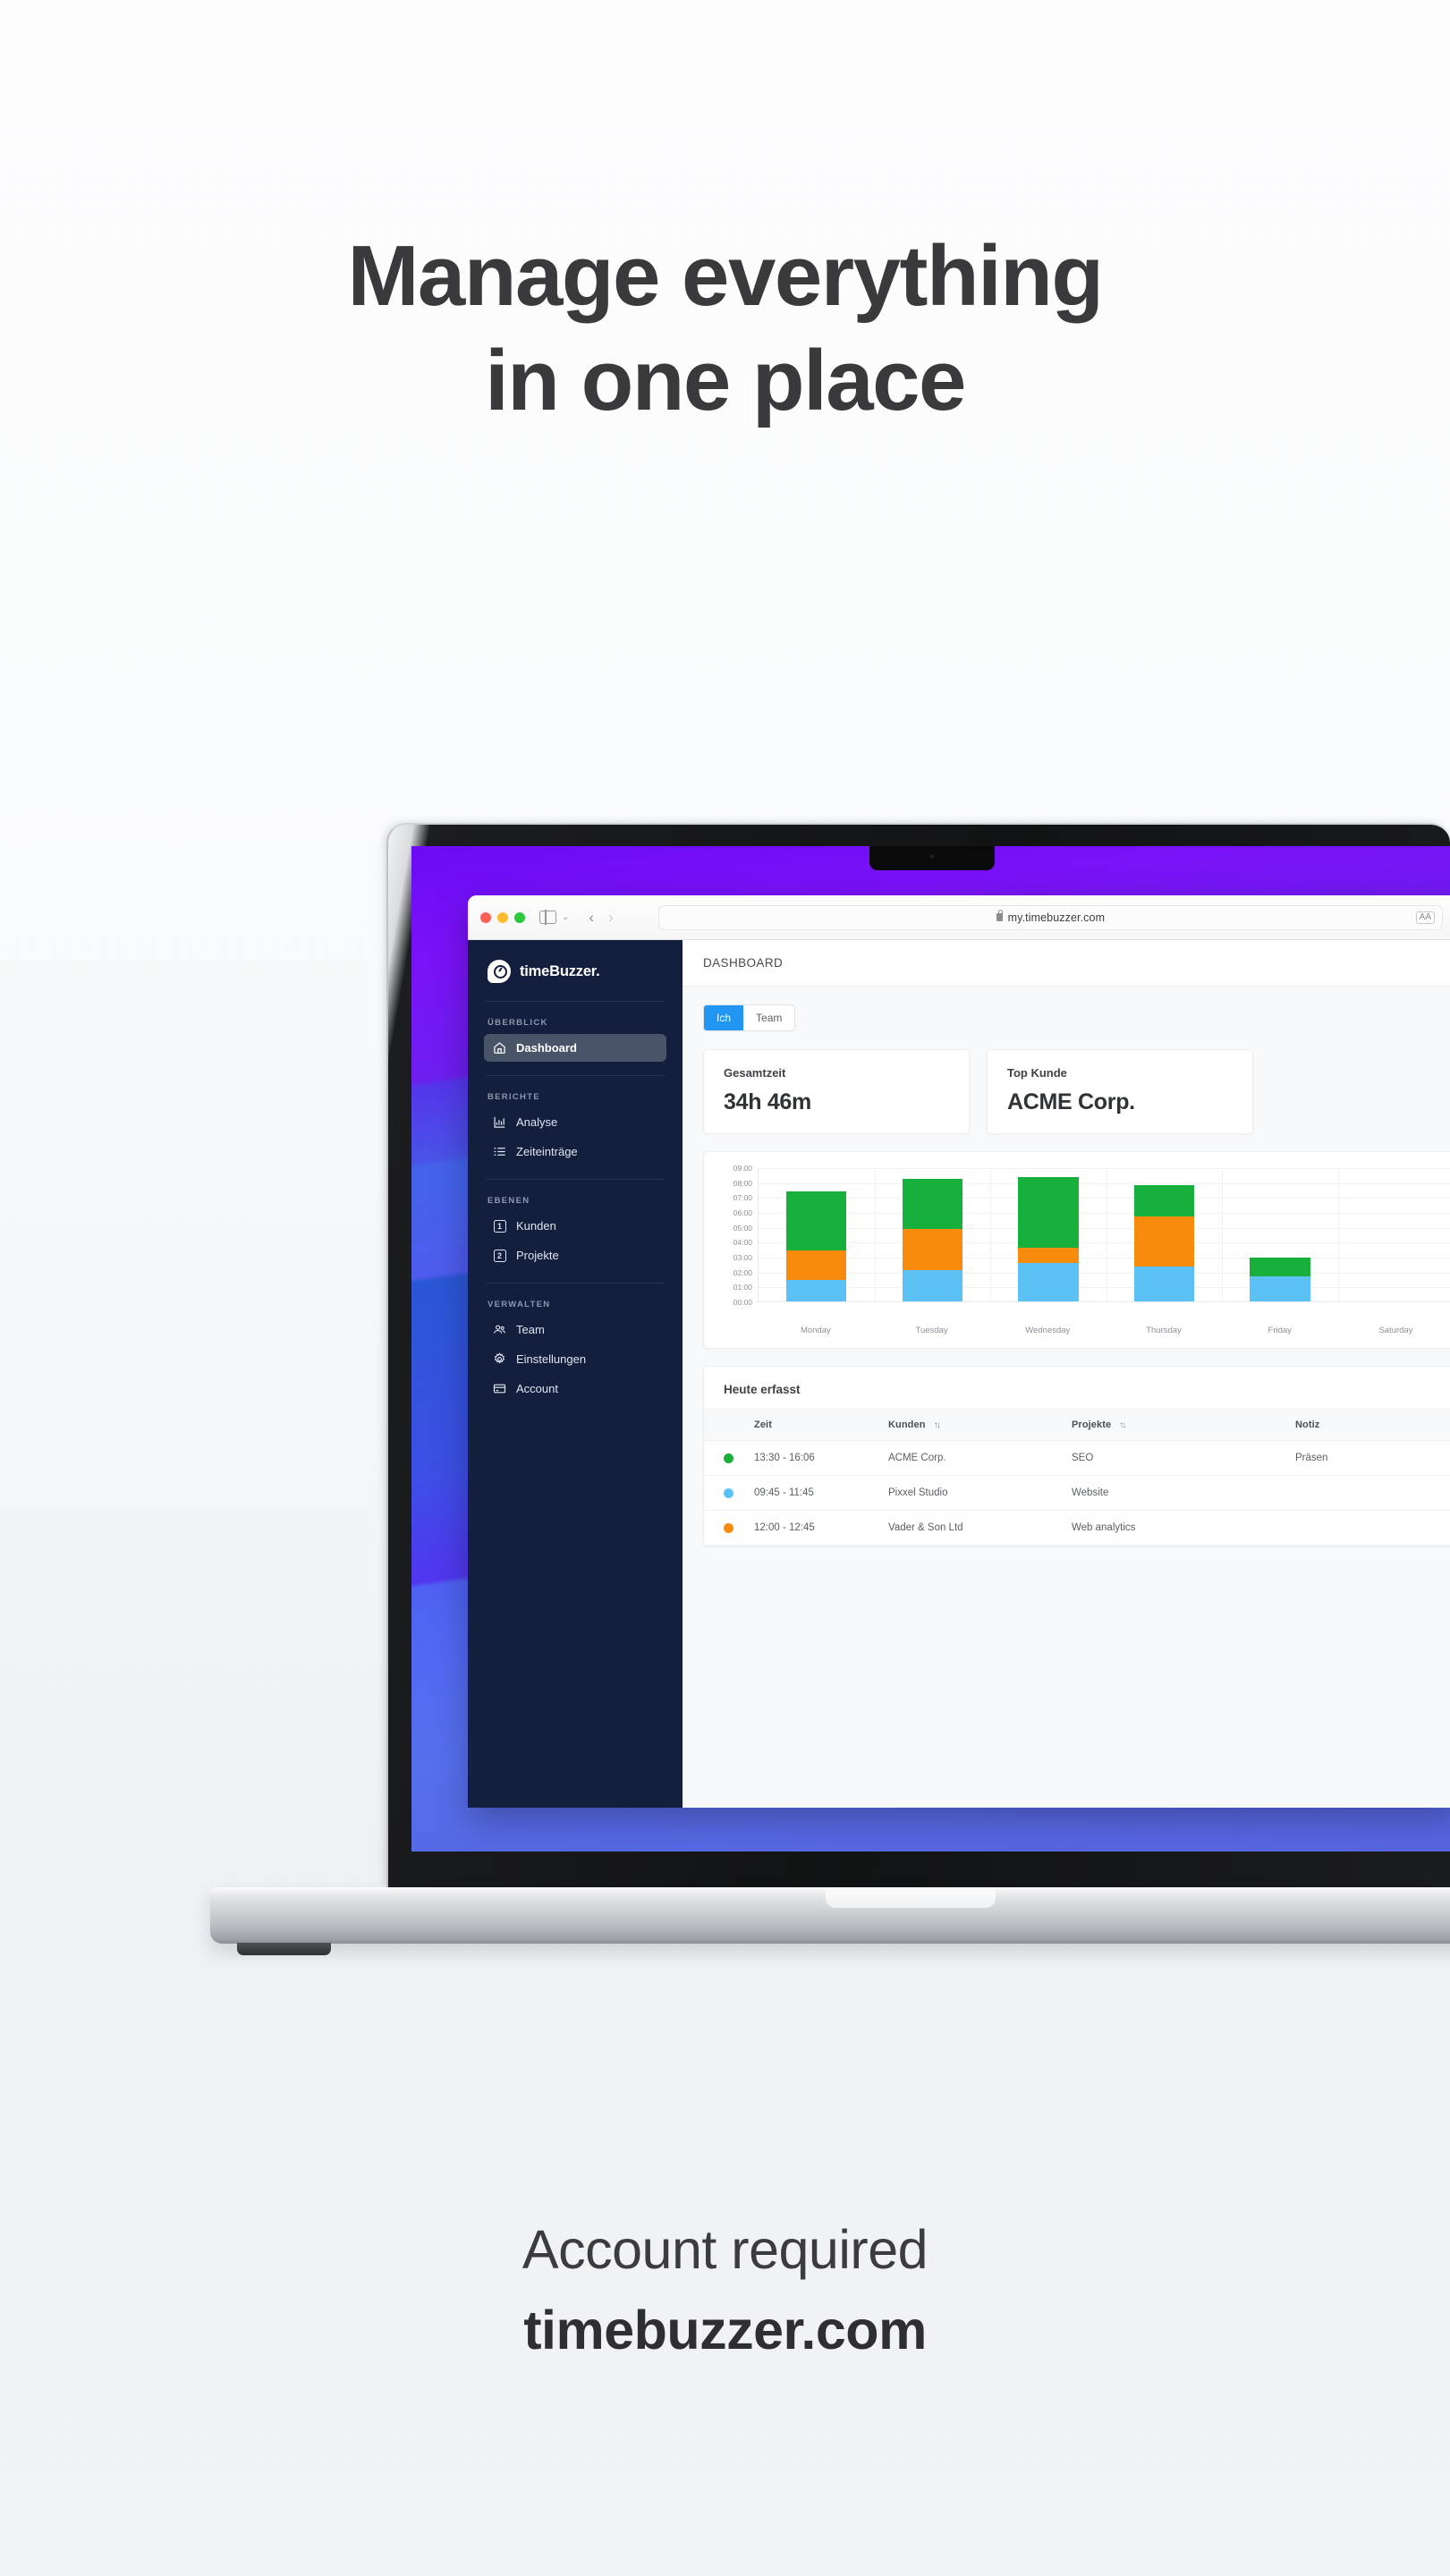 The width and height of the screenshot is (1450, 2576). Describe the element at coordinates (519, 917) in the screenshot. I see `maximize-traffic-light` at that location.